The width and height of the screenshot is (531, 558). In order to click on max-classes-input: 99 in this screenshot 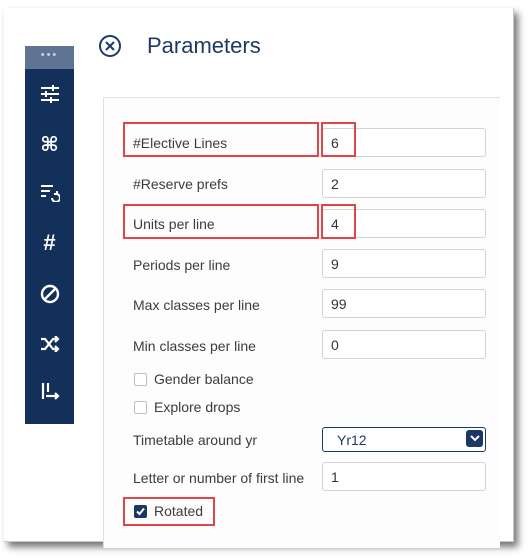, I will do `click(404, 303)`.